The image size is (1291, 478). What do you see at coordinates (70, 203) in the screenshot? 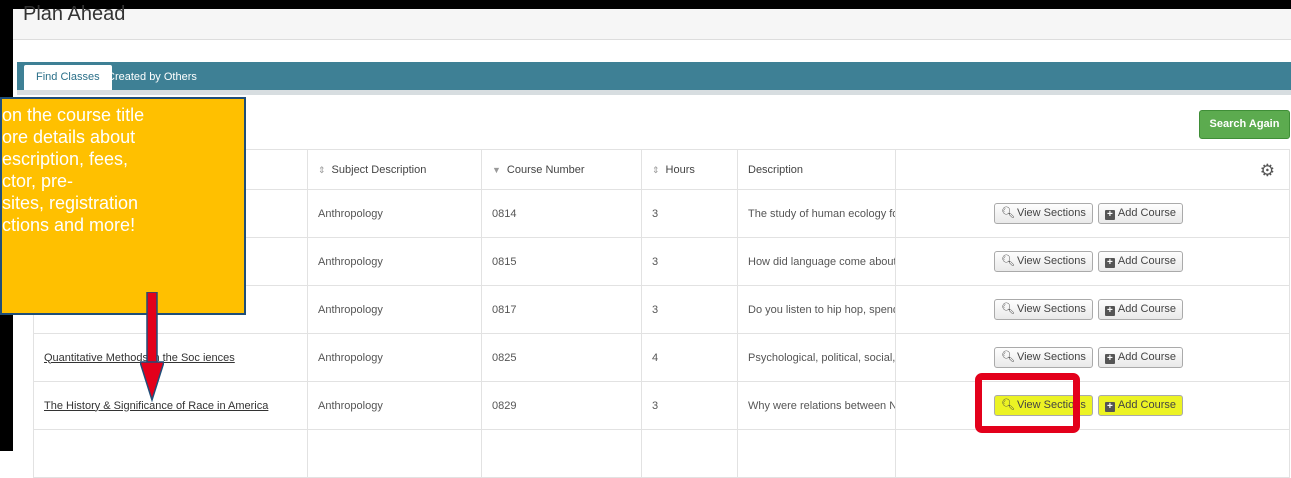
I see `callout-line: sites, registration` at bounding box center [70, 203].